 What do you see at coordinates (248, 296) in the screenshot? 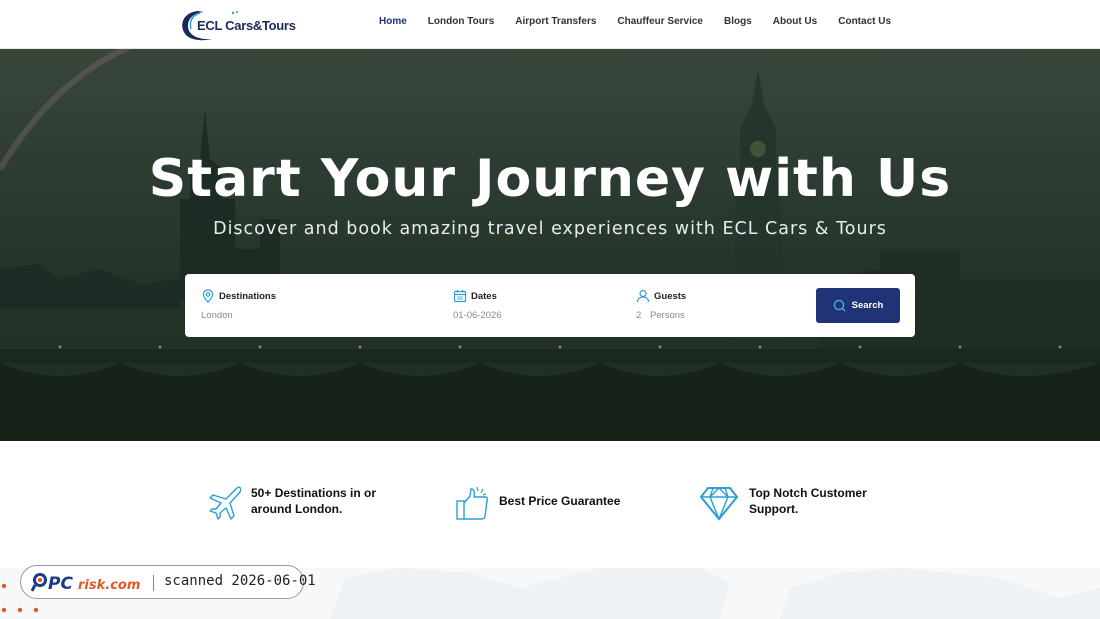
I see `destinations-label: Destinations` at bounding box center [248, 296].